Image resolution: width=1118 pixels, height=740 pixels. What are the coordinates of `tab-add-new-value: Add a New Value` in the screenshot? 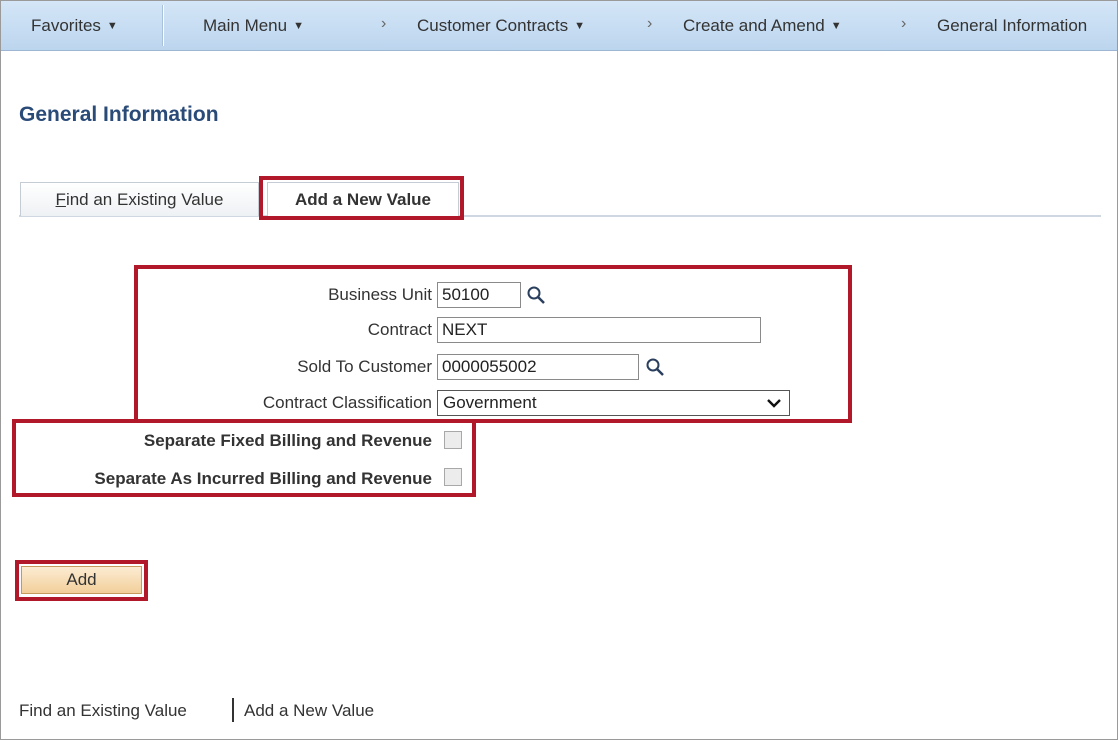 It's located at (363, 199).